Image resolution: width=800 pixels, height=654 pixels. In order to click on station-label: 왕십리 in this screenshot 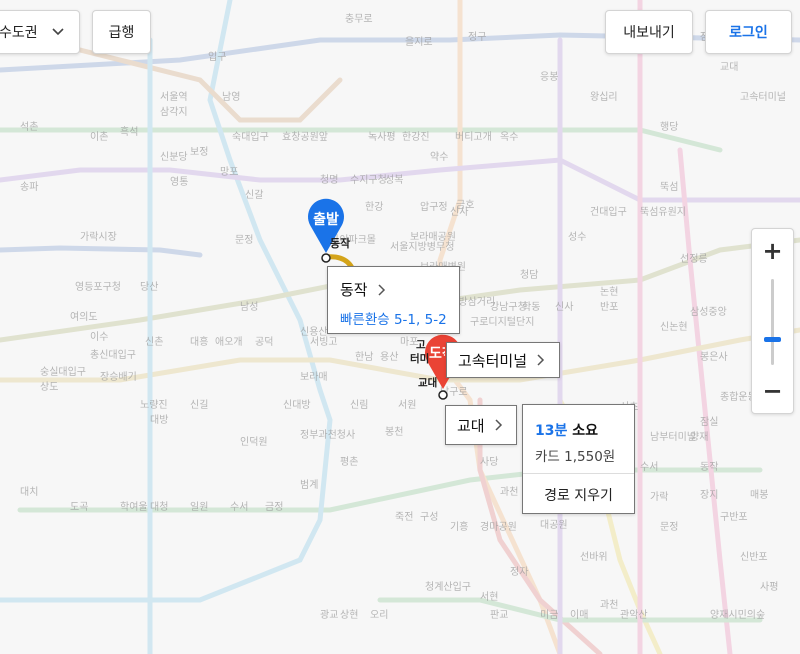, I will do `click(604, 97)`.